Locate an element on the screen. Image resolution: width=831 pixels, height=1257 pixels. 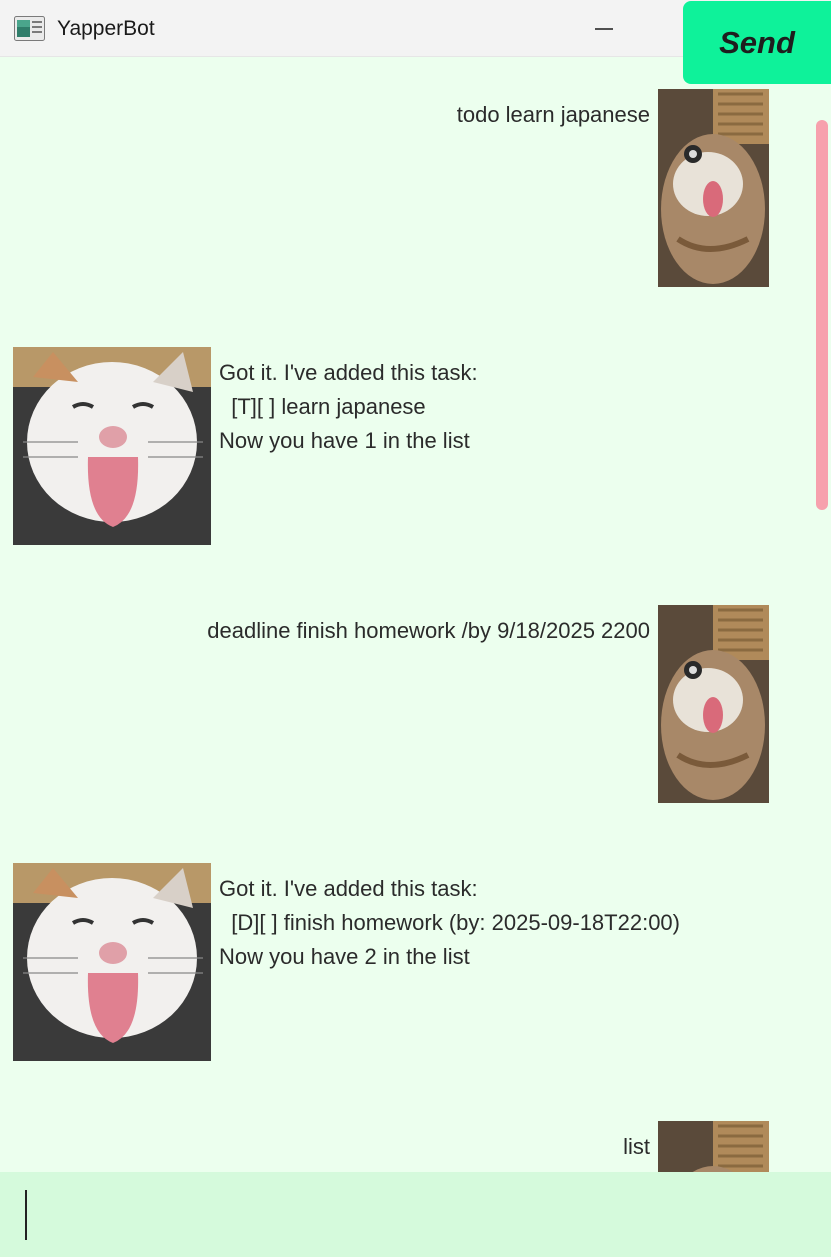
text-caret is located at coordinates (26, 1215).